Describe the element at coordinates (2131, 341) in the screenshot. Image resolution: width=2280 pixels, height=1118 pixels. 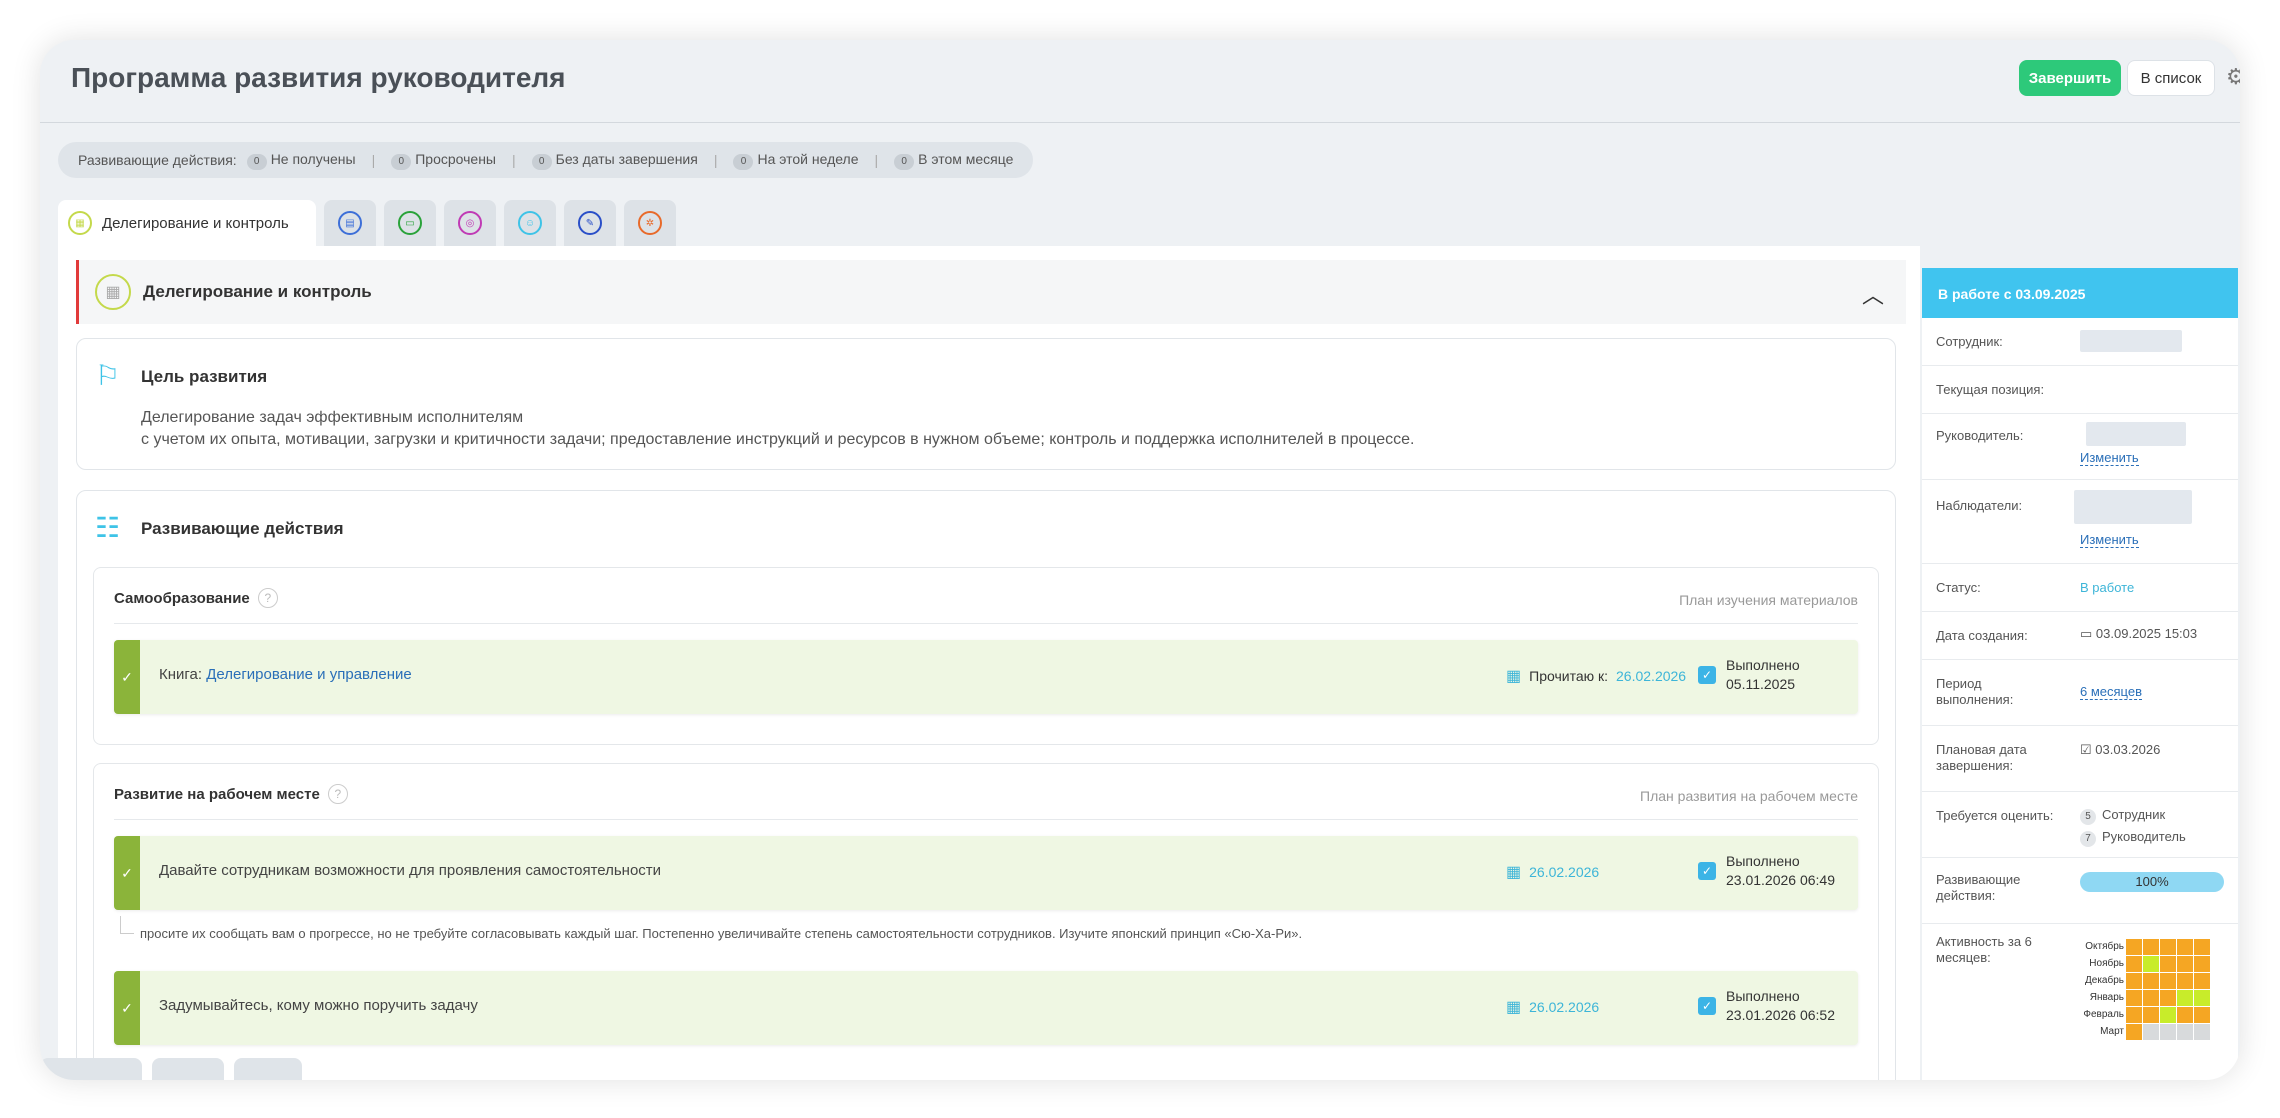
I see `employee-name` at that location.